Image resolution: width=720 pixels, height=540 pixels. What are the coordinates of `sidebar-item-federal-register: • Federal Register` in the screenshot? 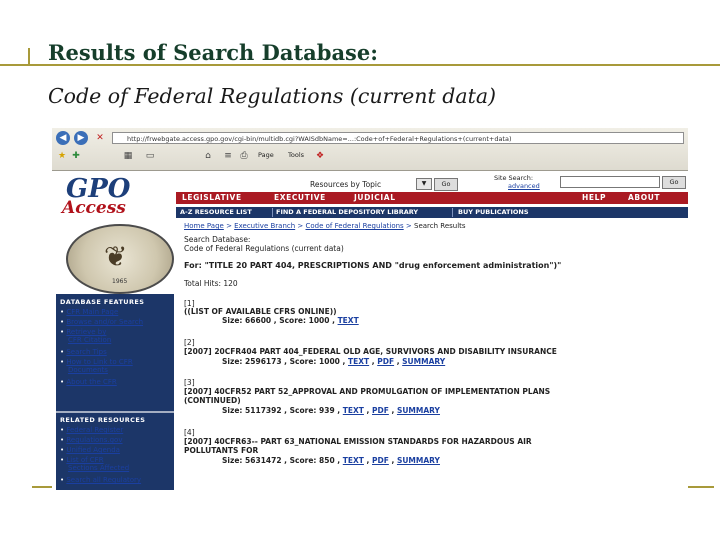 It's located at (91, 430).